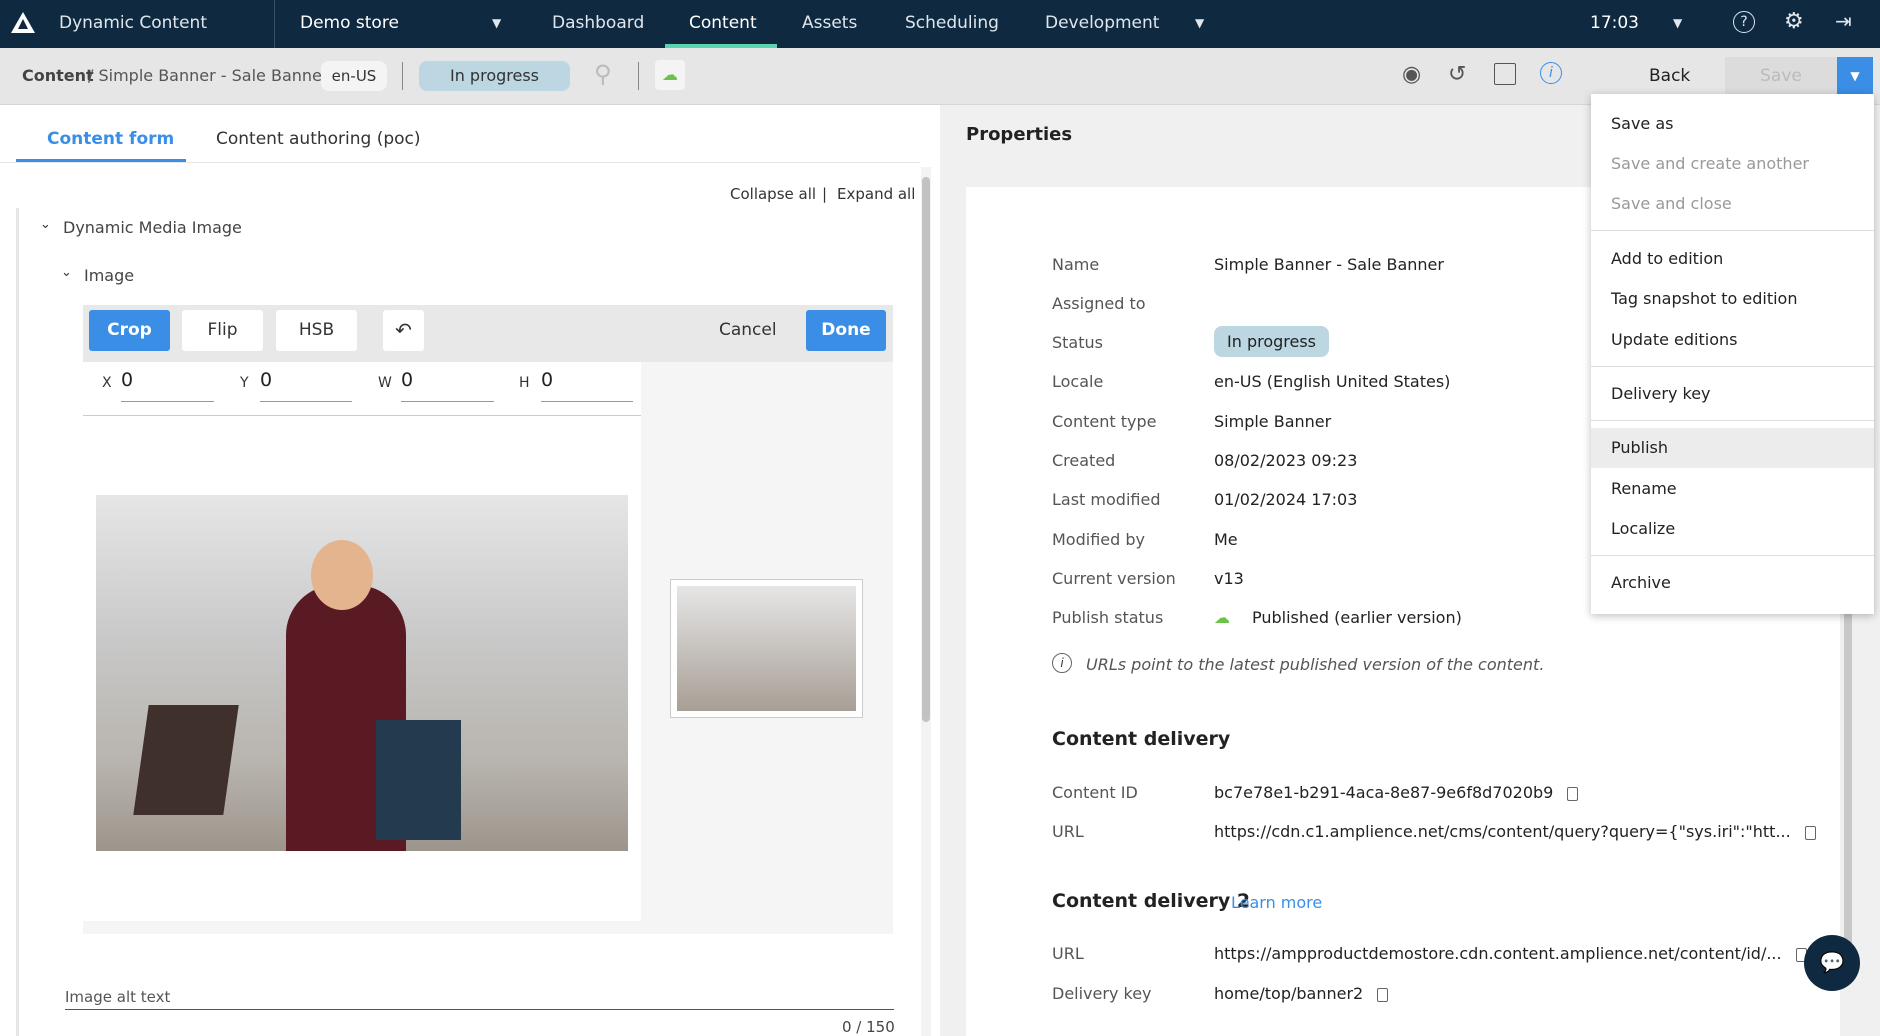 This screenshot has width=1880, height=1036. What do you see at coordinates (1667, 258) in the screenshot?
I see `menu-item-add-to-edition: Add to edition` at bounding box center [1667, 258].